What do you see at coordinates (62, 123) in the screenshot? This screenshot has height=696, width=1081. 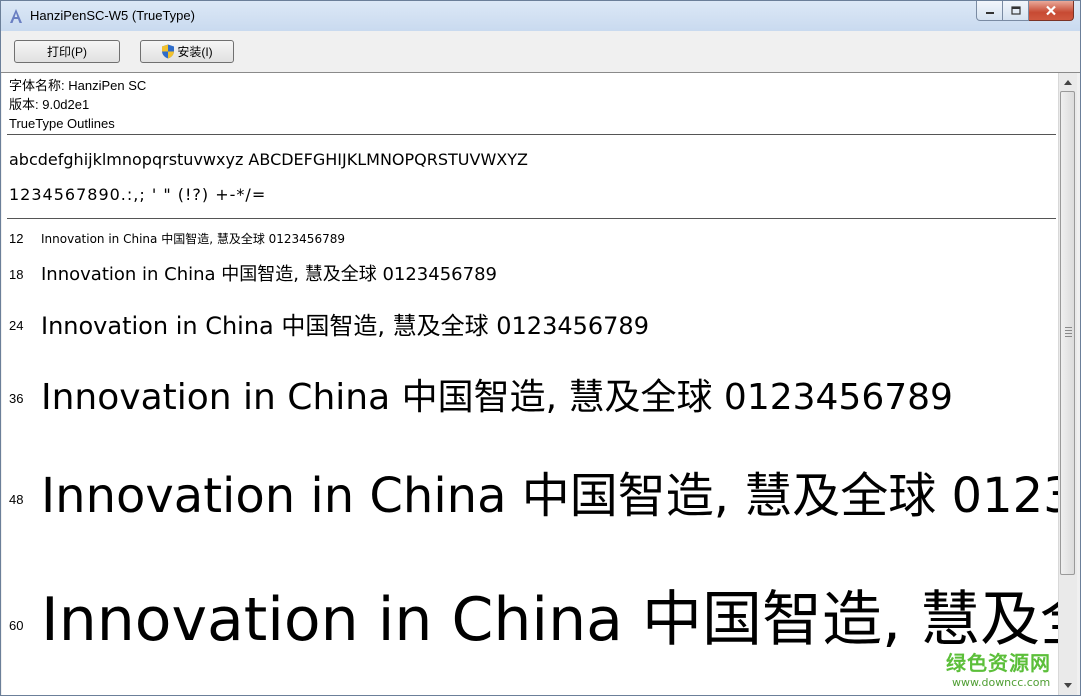 I see `font-outline-line: TrueType Outlines` at bounding box center [62, 123].